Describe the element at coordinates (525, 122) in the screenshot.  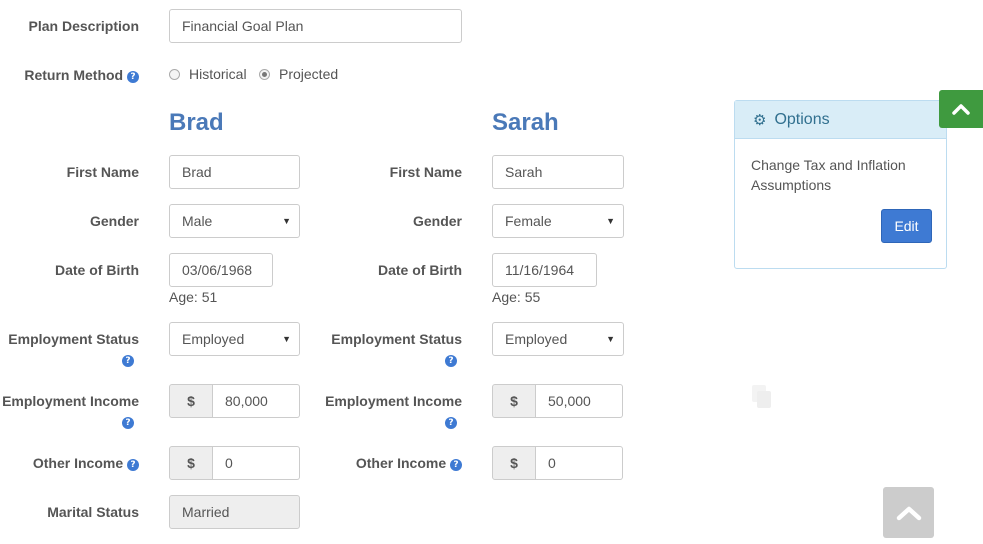
I see `person-2-heading: Sarah` at that location.